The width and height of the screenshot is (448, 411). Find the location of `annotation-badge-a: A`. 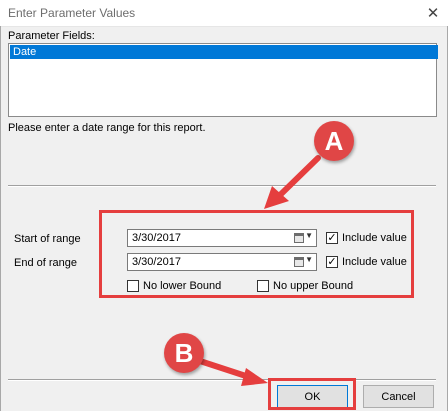

annotation-badge-a: A is located at coordinates (334, 141).